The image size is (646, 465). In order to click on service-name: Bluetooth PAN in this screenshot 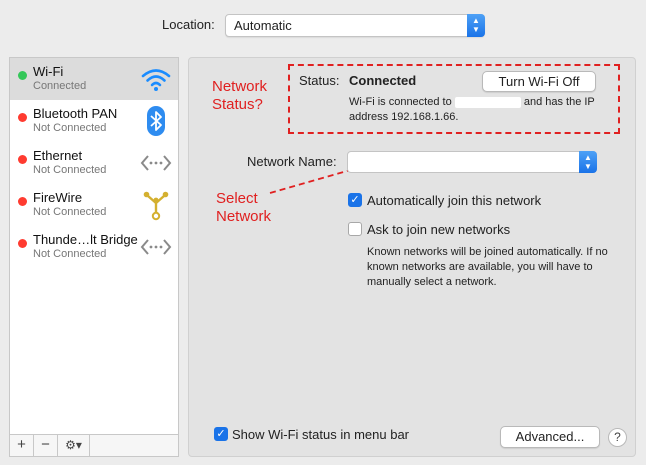, I will do `click(75, 113)`.